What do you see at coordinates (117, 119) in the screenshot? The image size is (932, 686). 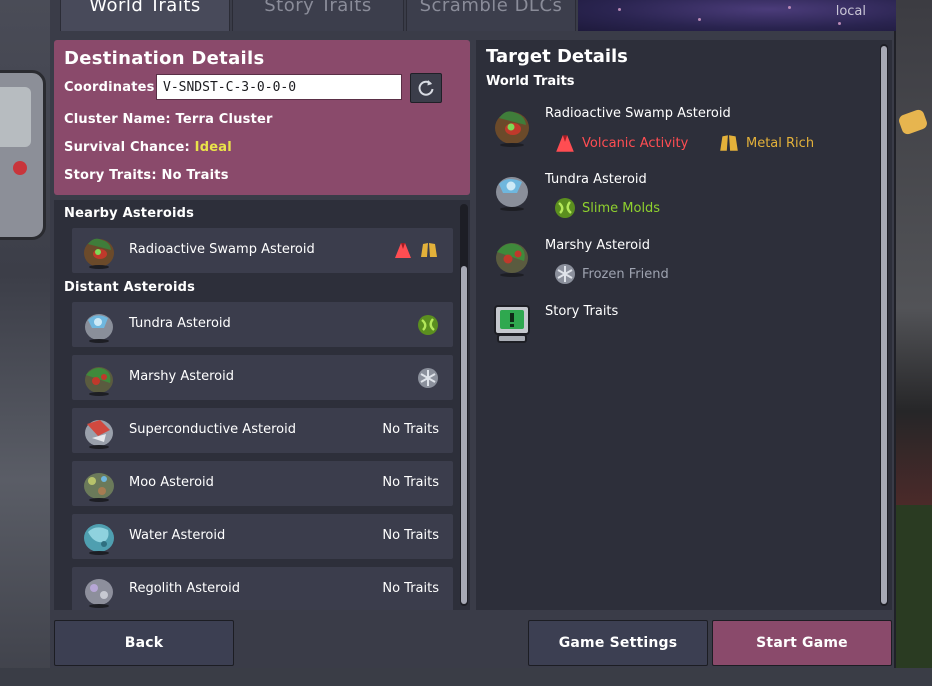 I see `cluster-name-label: Cluster Name:` at bounding box center [117, 119].